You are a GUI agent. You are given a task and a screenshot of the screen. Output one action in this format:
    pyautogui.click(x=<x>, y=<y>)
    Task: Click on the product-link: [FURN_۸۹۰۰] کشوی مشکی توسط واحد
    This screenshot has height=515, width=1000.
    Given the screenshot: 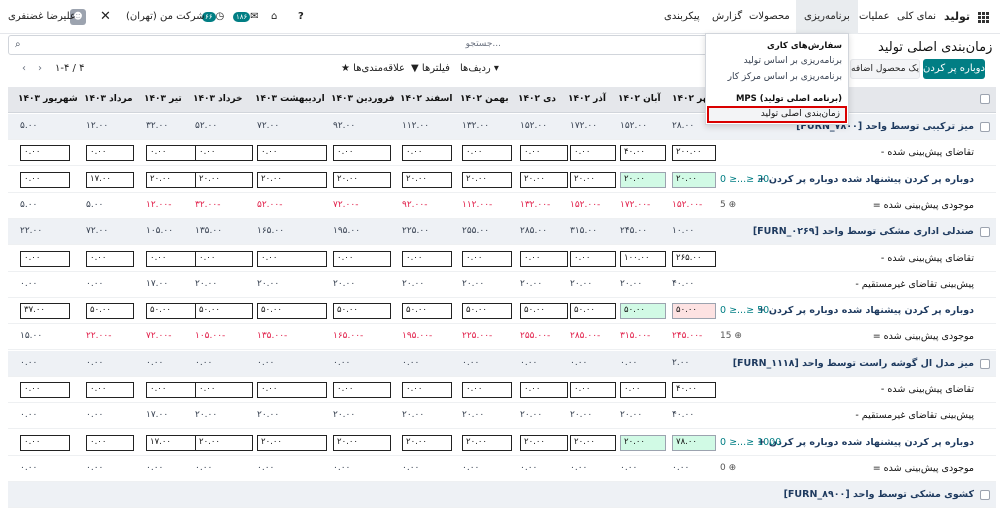 What is the action you would take?
    pyautogui.click(x=879, y=494)
    